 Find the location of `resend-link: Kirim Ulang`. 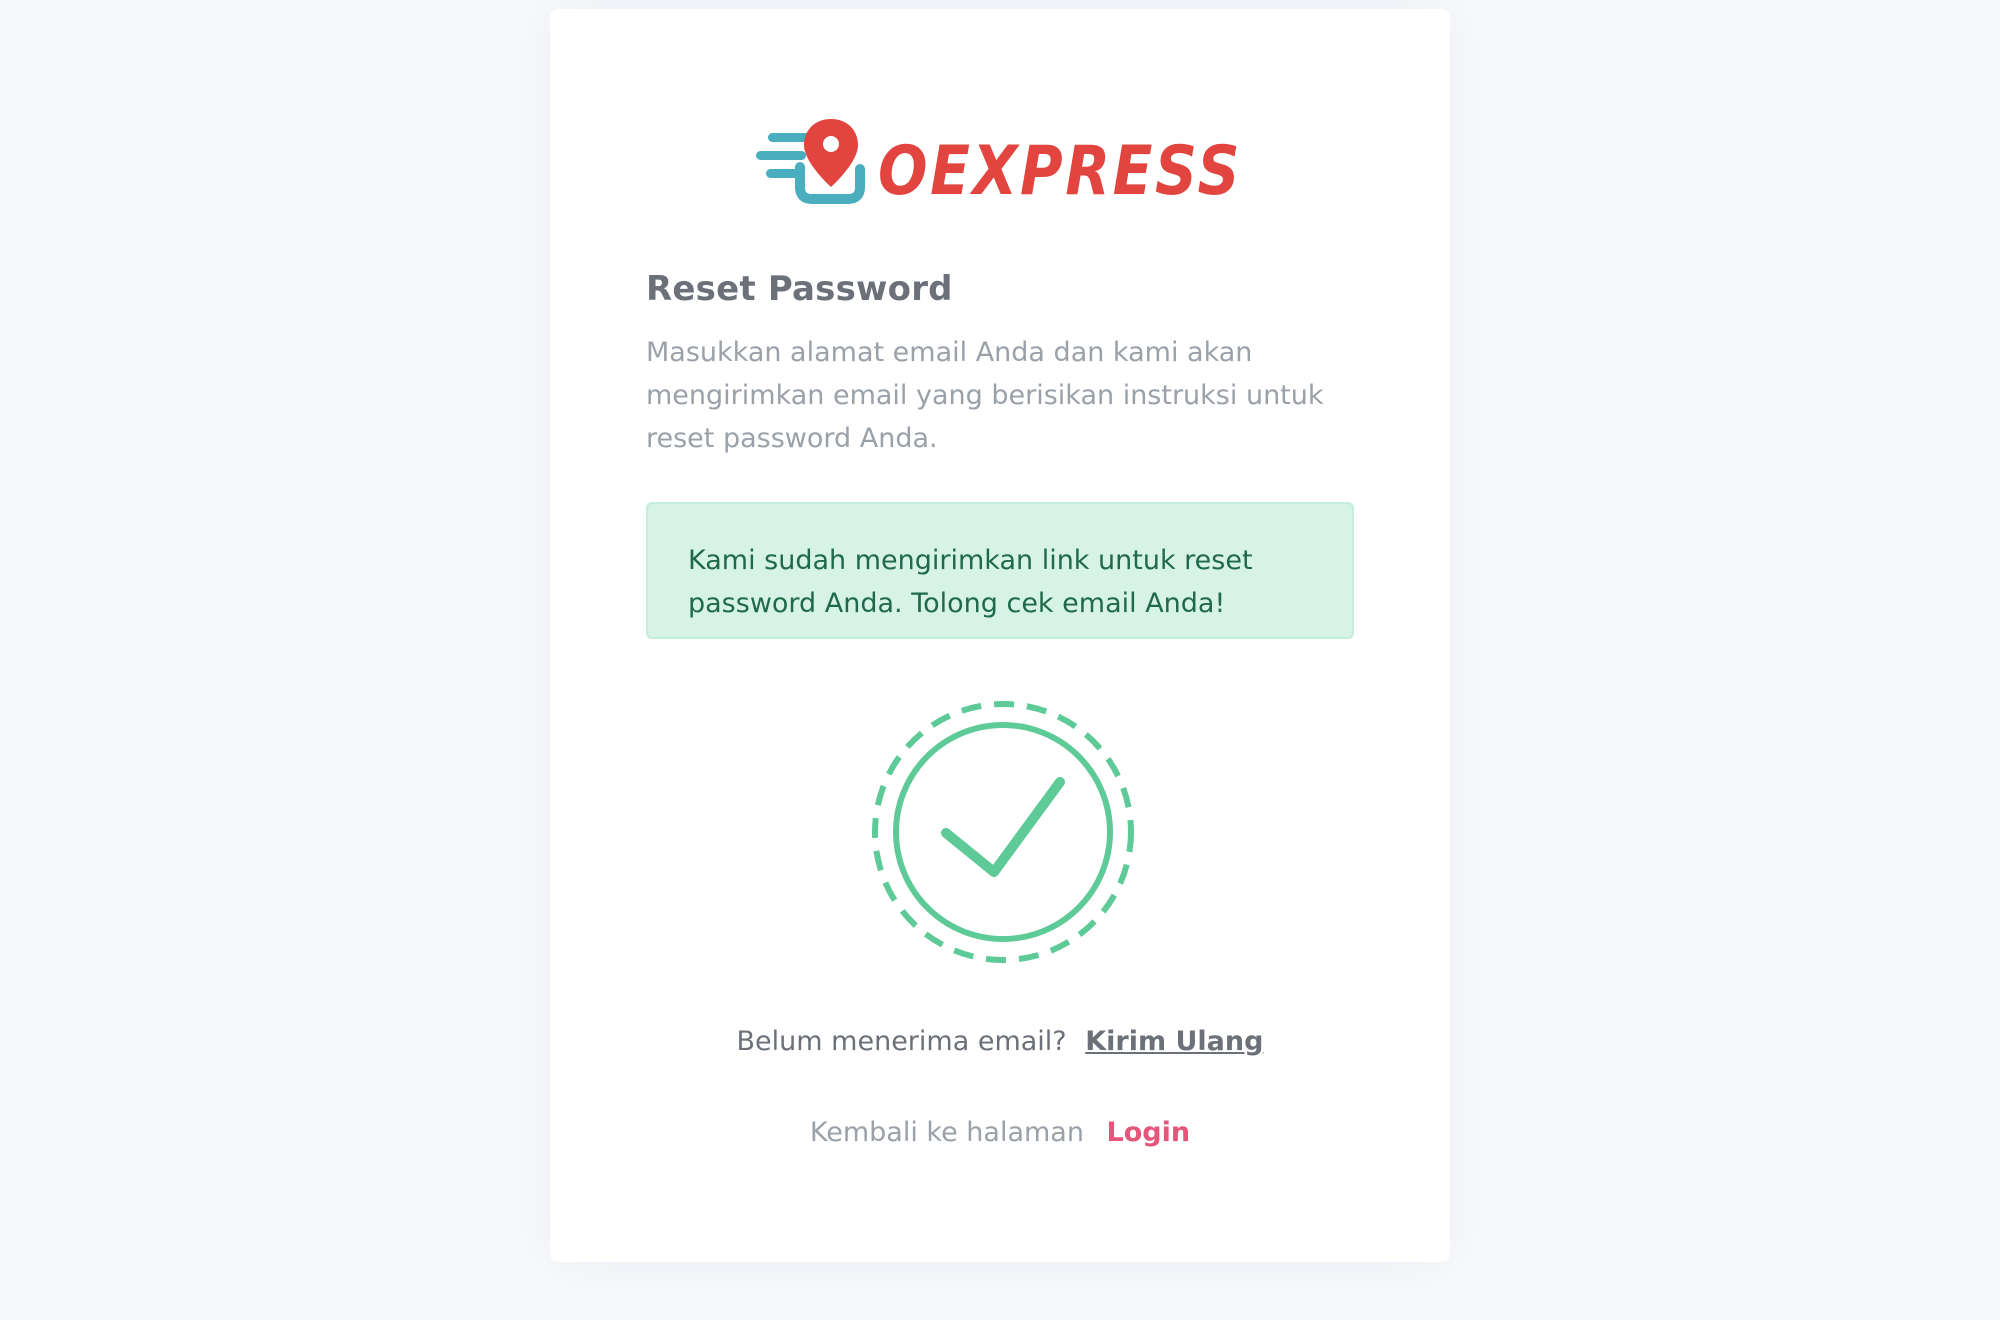

resend-link: Kirim Ulang is located at coordinates (1174, 1041).